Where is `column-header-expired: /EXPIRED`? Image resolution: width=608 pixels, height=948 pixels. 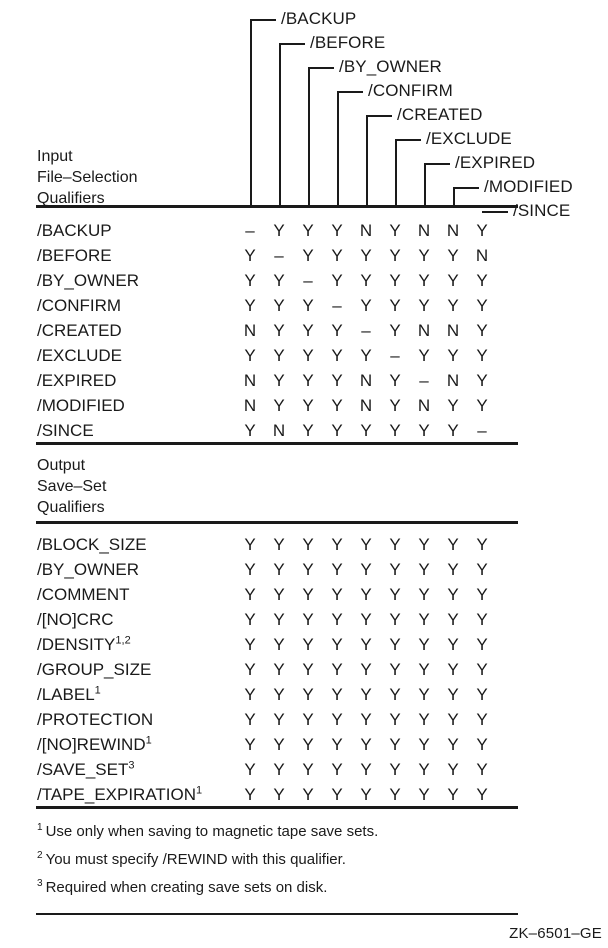 column-header-expired: /EXPIRED is located at coordinates (495, 162).